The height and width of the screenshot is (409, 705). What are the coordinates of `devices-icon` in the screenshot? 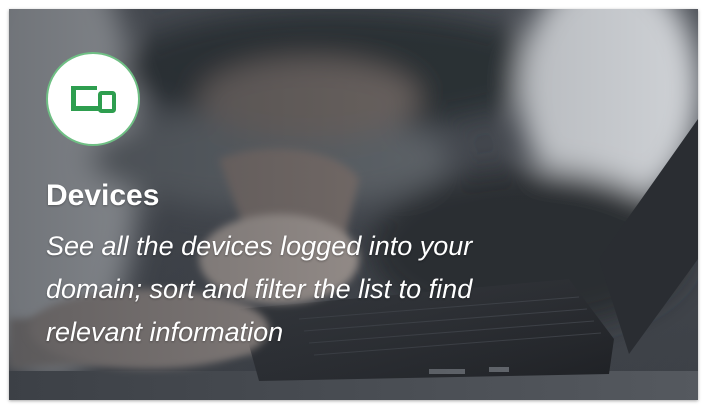 It's located at (93, 99).